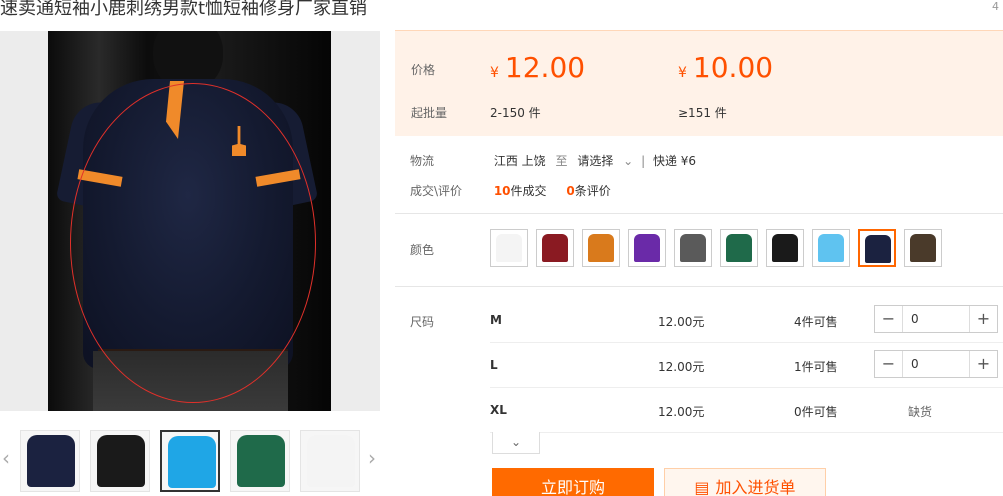  What do you see at coordinates (515, 113) in the screenshot?
I see `qty-tier-1: 2-150 件` at bounding box center [515, 113].